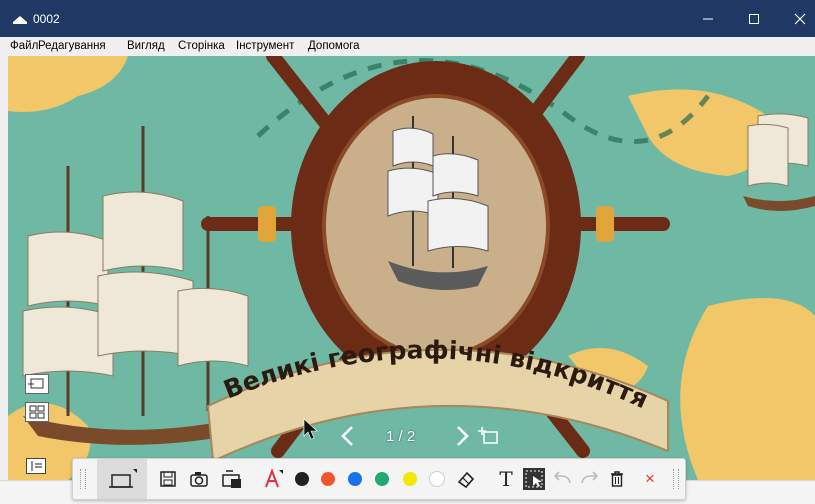 This screenshot has height=504, width=815. I want to click on redo-button, so click(589, 479).